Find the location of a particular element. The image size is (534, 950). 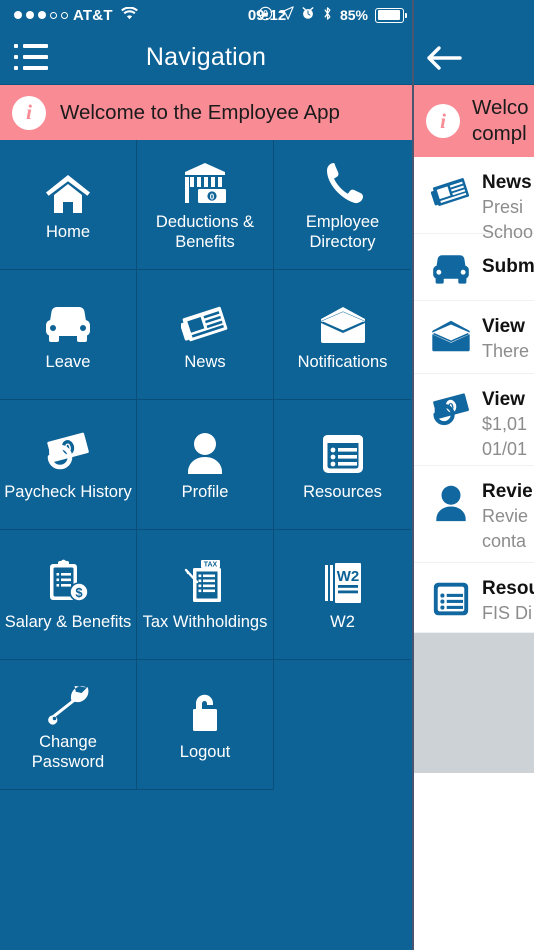

unlock-icon is located at coordinates (205, 711).